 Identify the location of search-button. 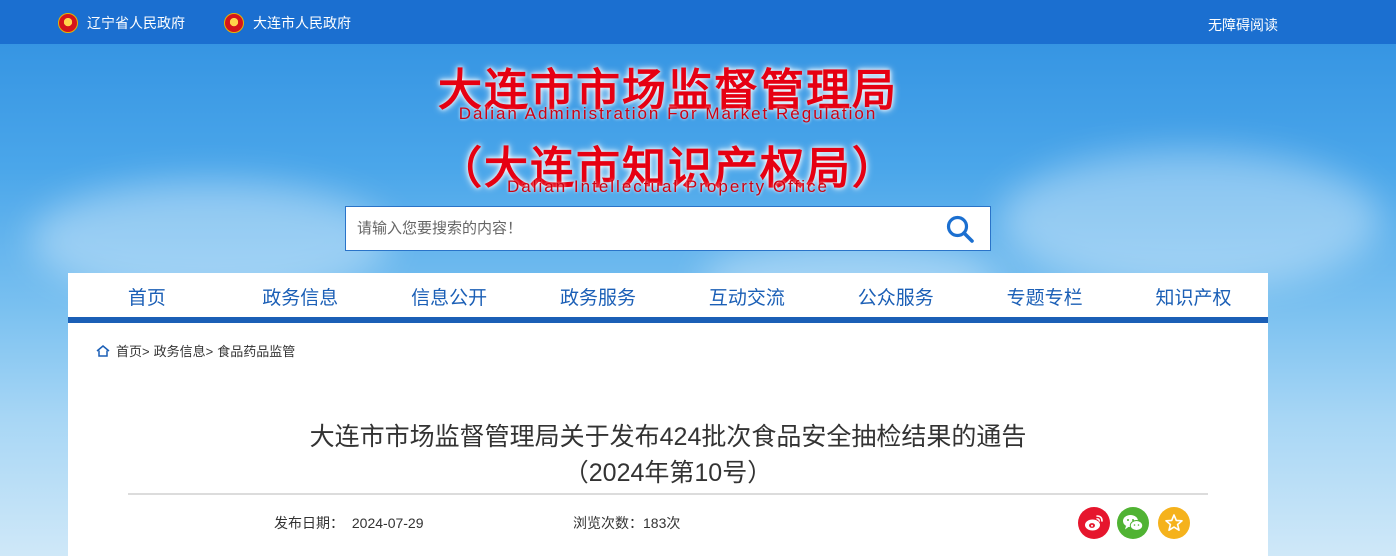
(960, 228).